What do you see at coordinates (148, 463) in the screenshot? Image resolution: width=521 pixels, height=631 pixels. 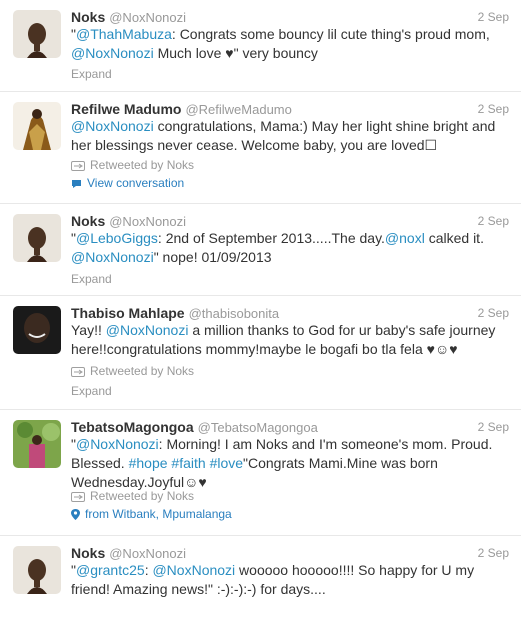 I see `hashtag-link: #hope` at bounding box center [148, 463].